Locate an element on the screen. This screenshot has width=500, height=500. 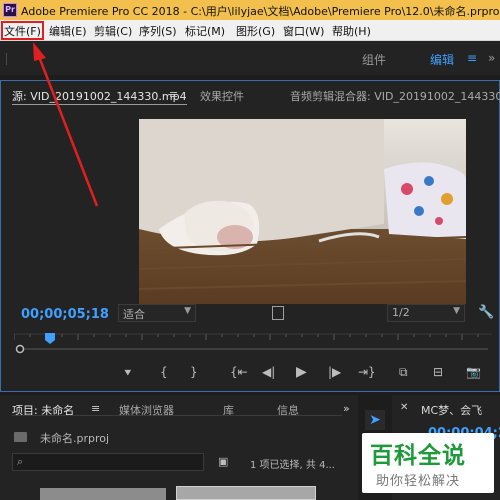
source-panel-menu-icon: ≡ is located at coordinates (173, 94).